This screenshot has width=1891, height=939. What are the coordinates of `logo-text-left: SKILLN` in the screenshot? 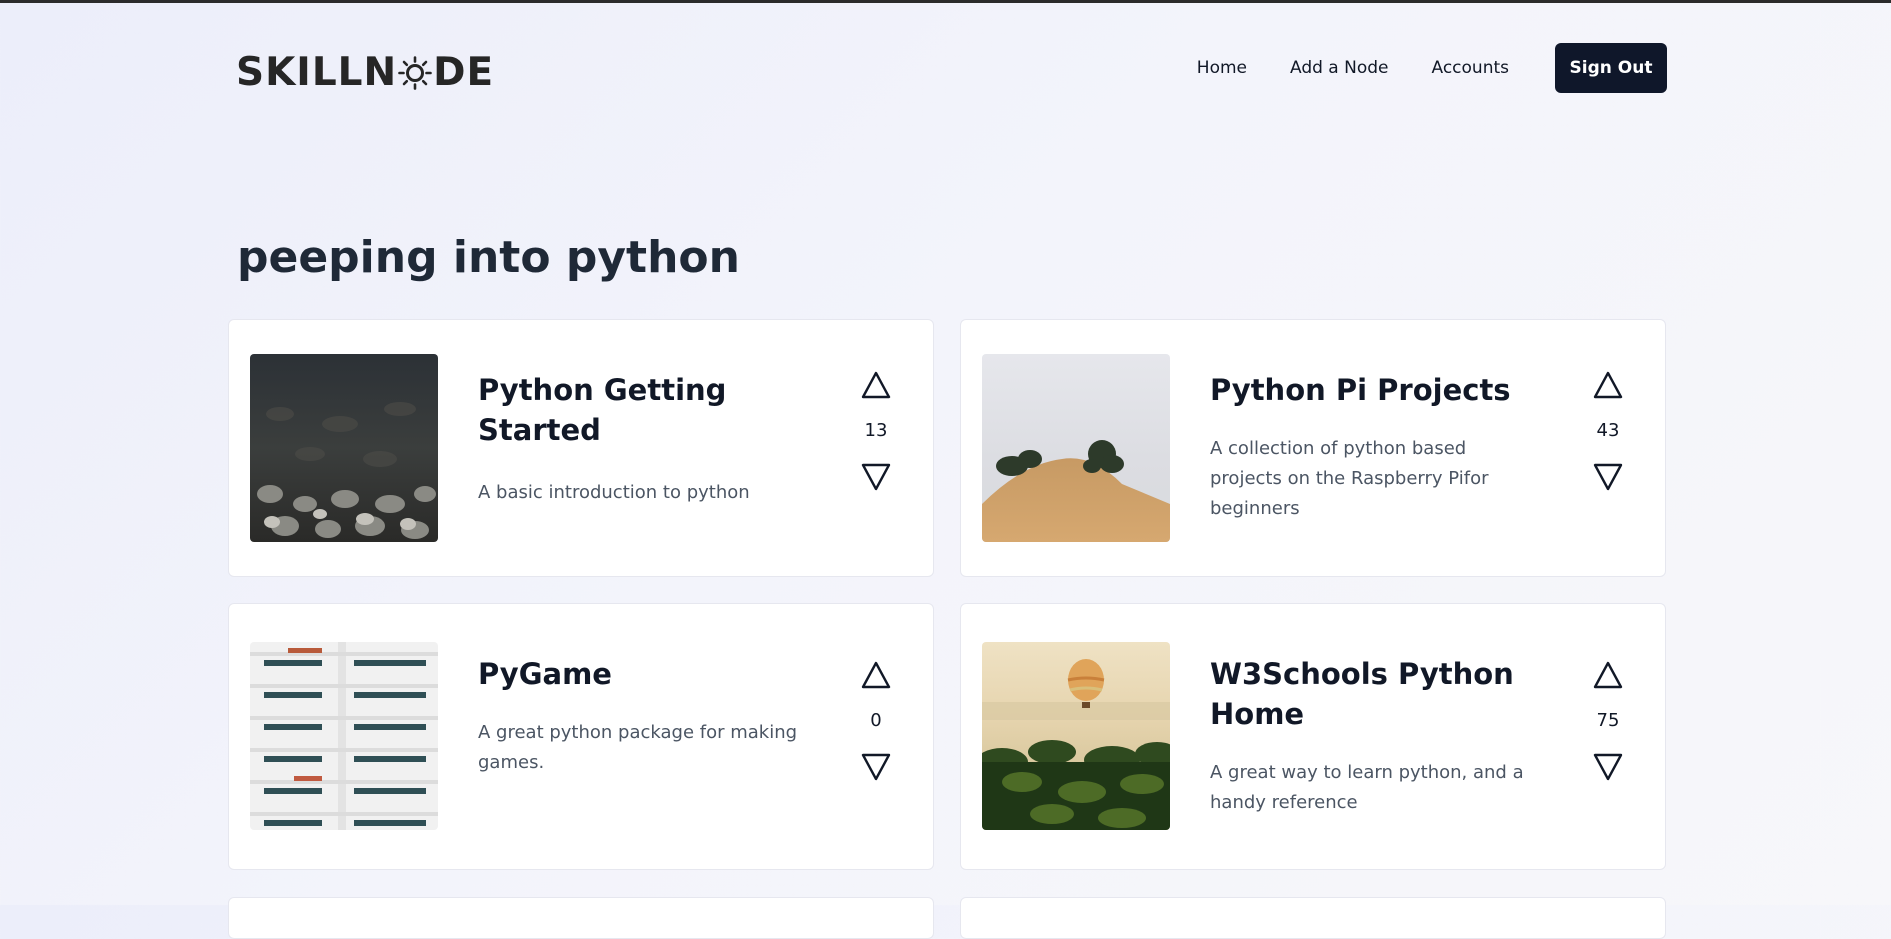 It's located at (317, 72).